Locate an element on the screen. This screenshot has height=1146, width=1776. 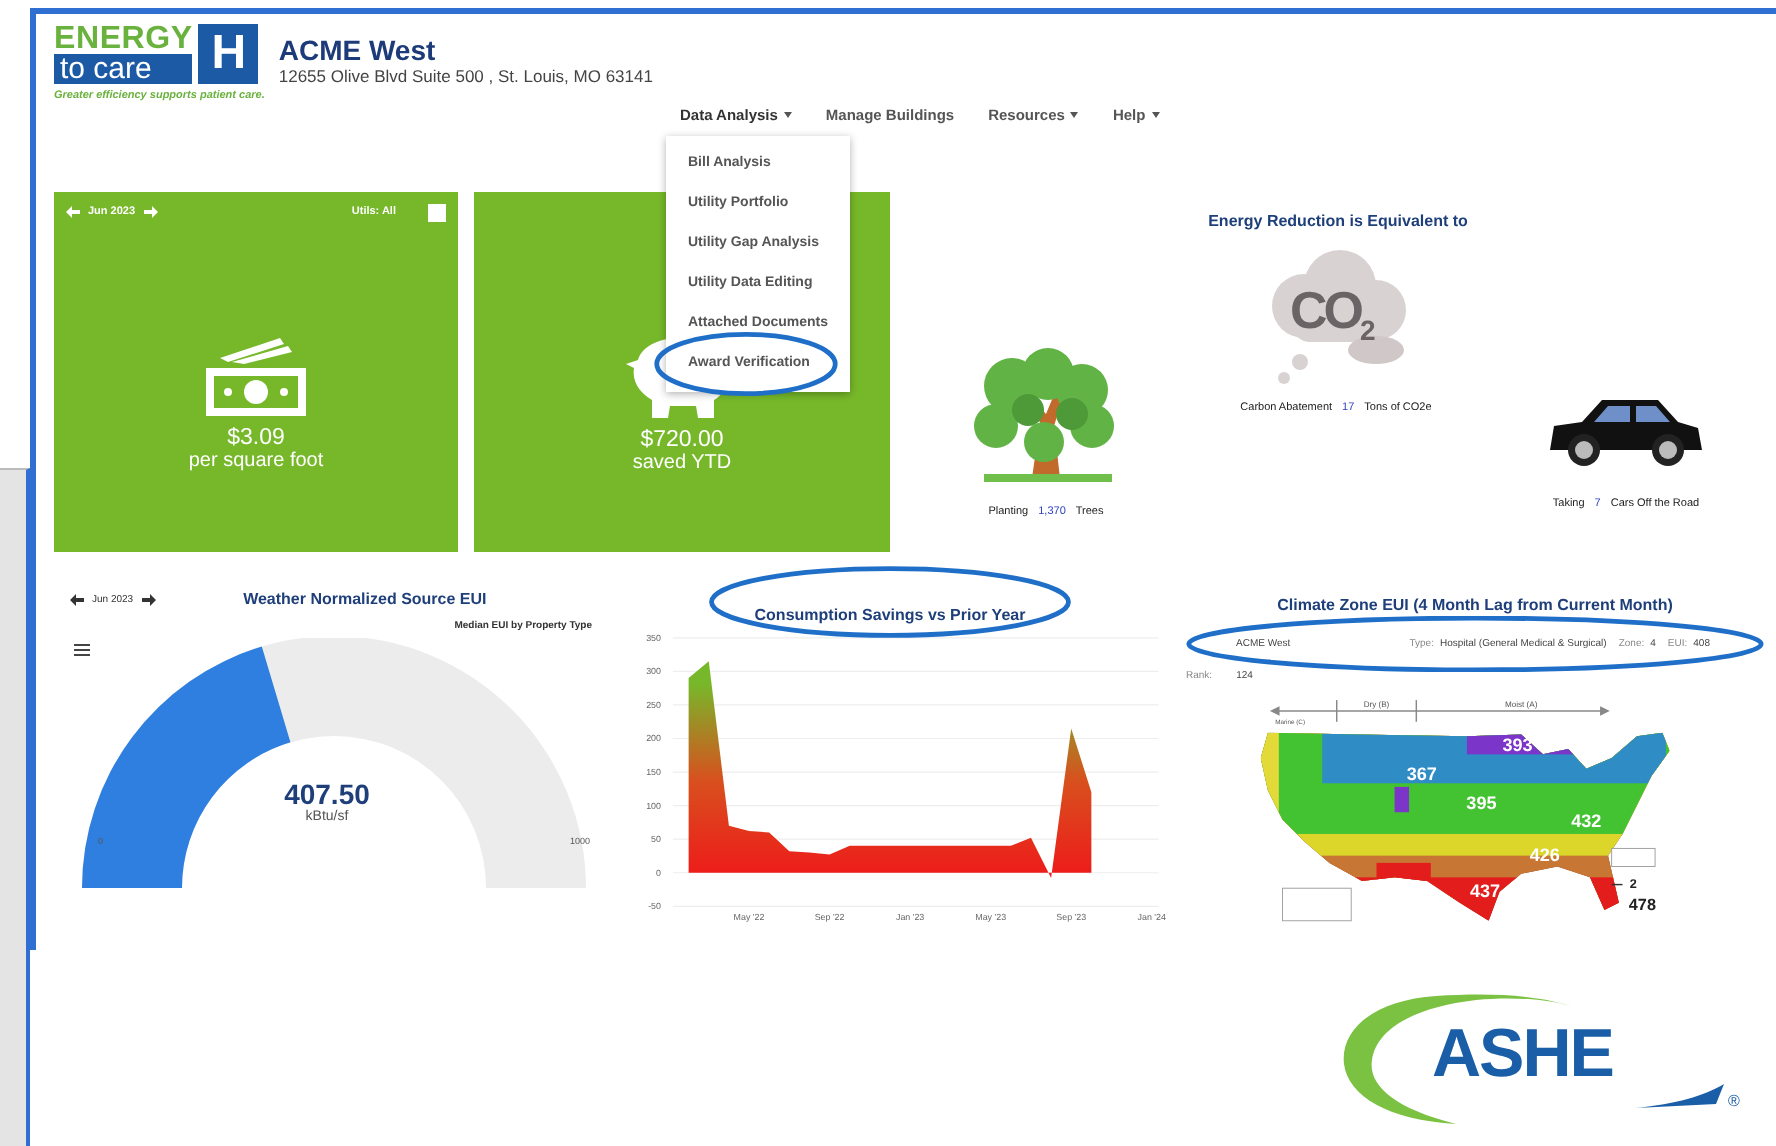
money-icon is located at coordinates (256, 375).